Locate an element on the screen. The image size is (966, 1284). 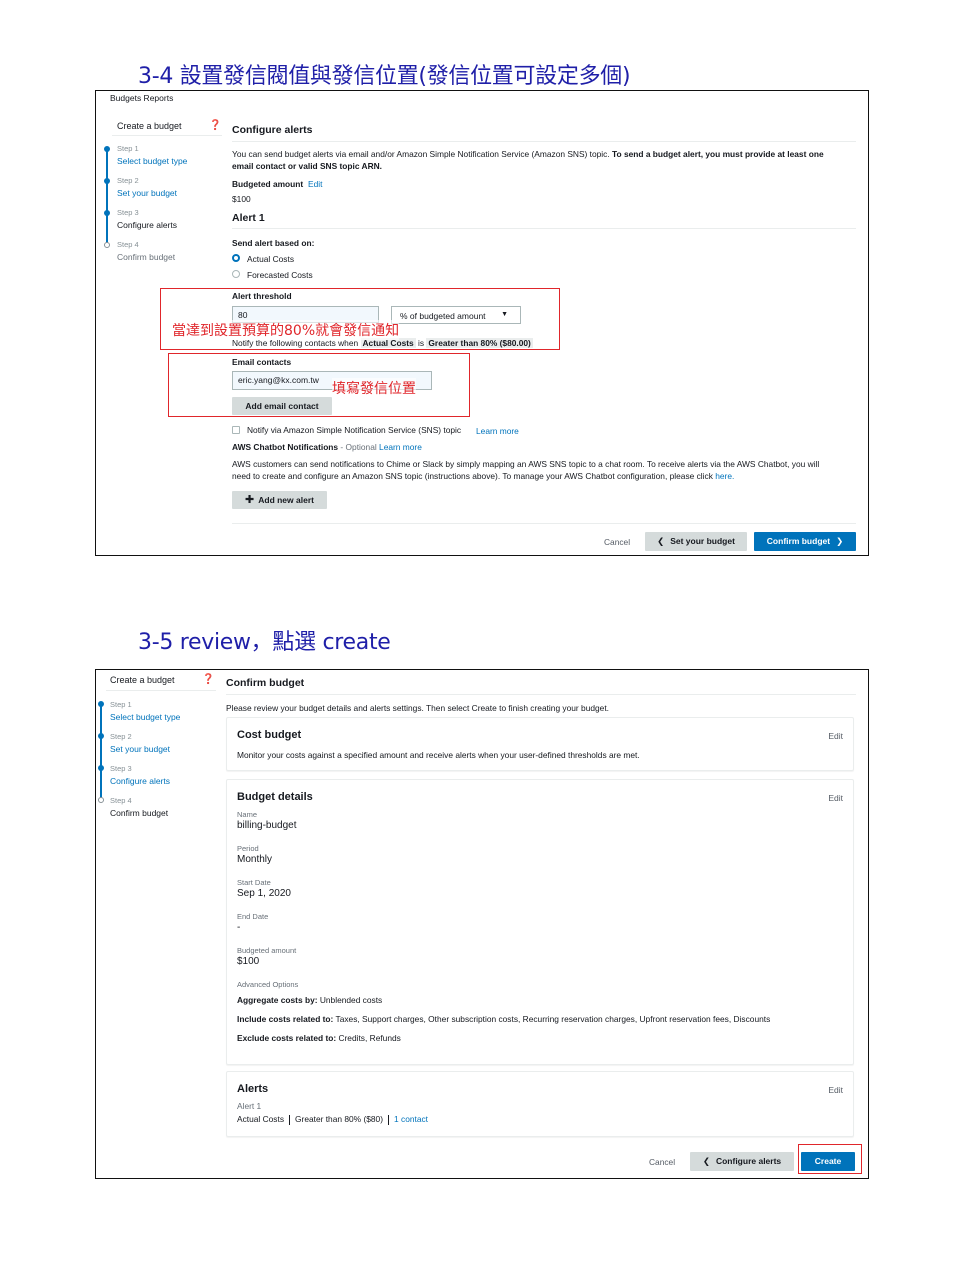
radio-forecasted-costs is located at coordinates (236, 274).